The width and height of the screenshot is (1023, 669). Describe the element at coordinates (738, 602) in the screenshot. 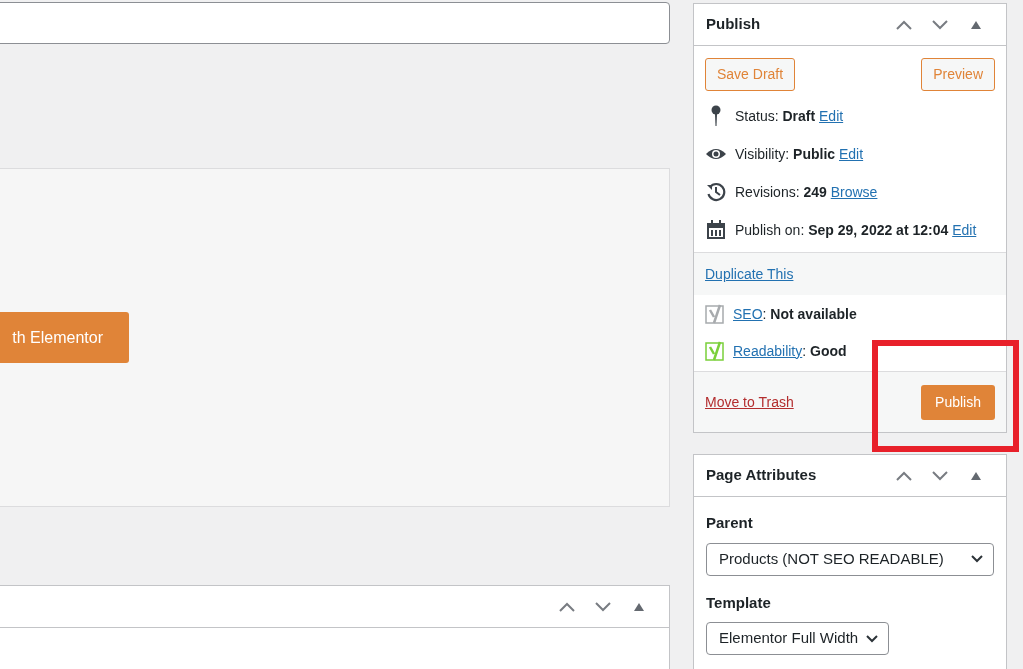

I see `field-label: Template` at that location.